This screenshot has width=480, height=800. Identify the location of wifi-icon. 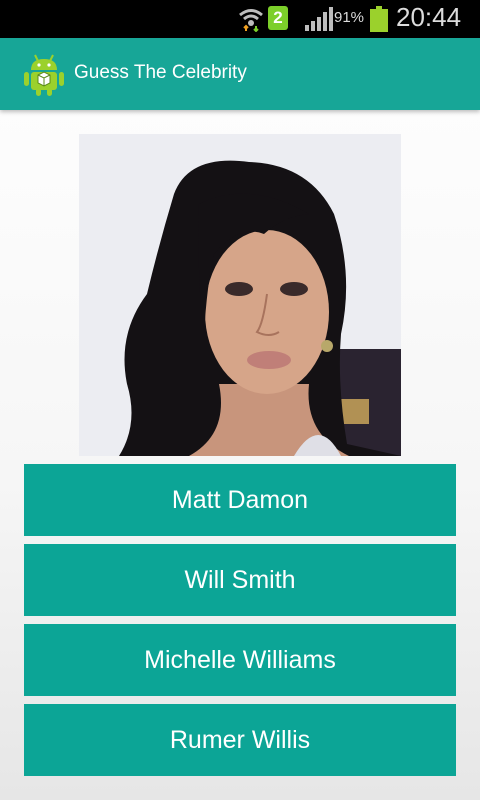
(251, 20).